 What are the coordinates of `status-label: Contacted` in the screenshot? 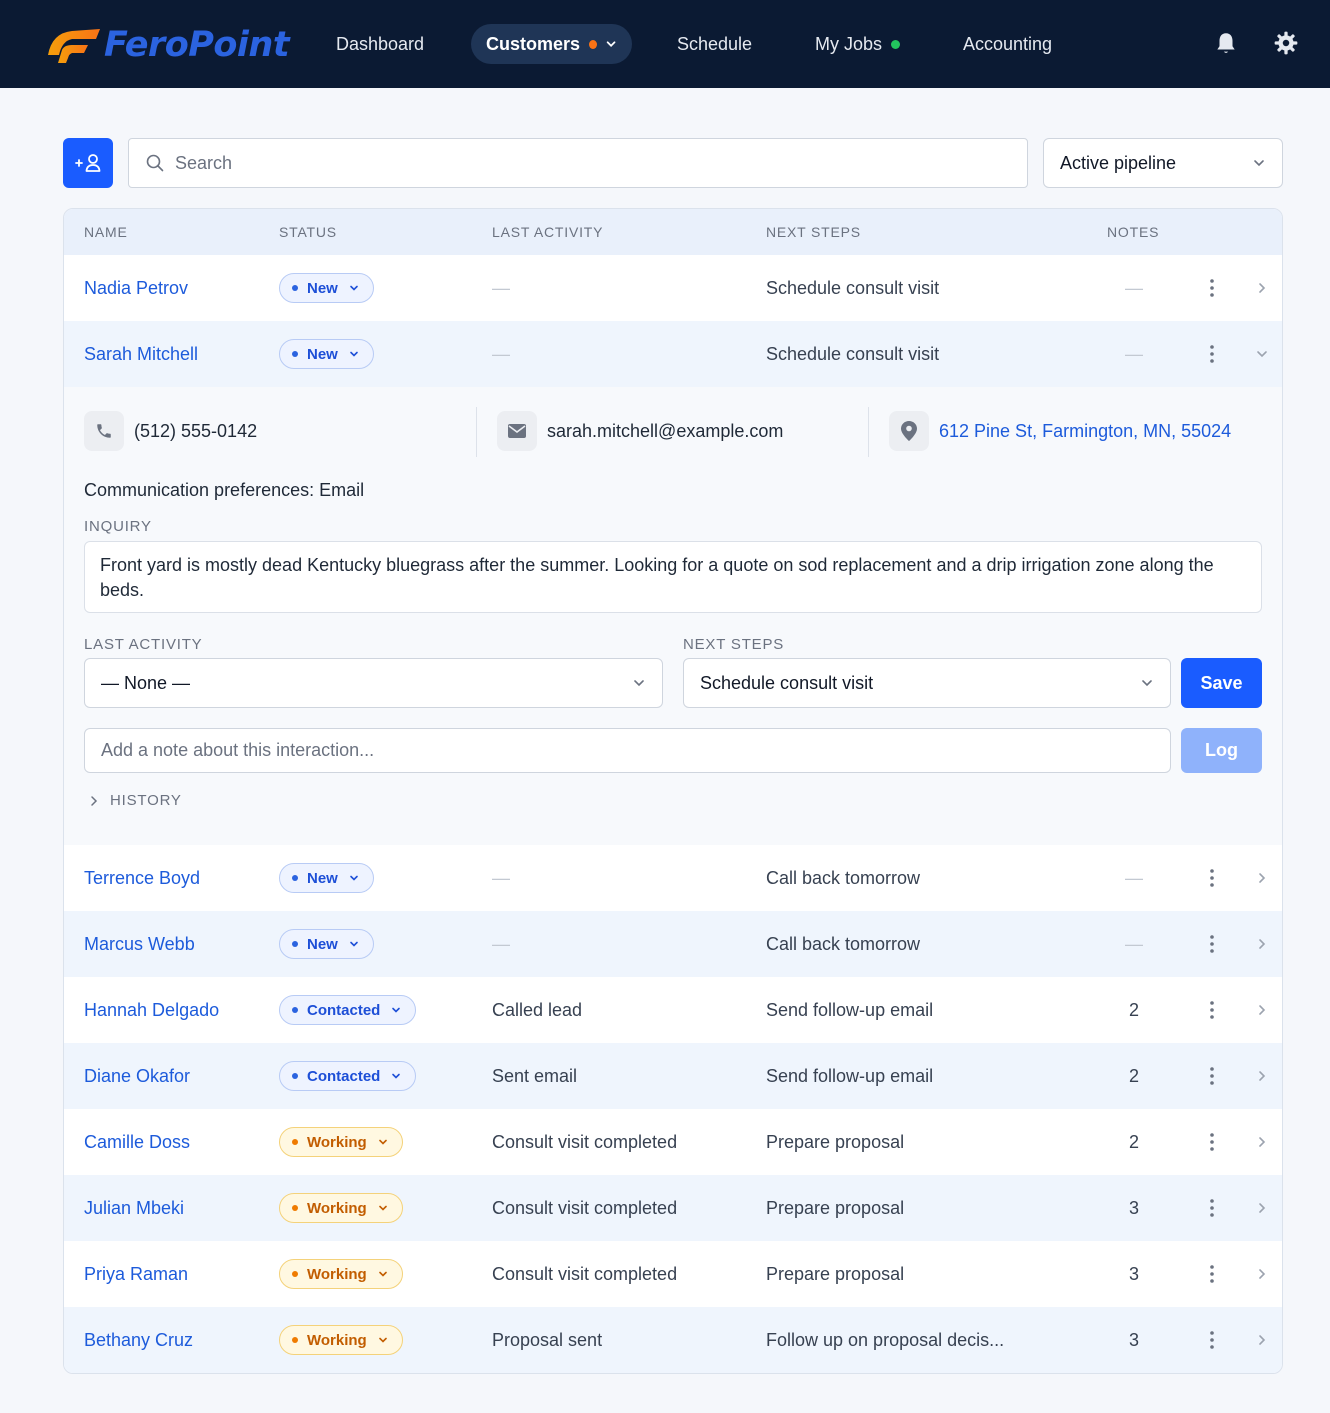 It's located at (344, 1076).